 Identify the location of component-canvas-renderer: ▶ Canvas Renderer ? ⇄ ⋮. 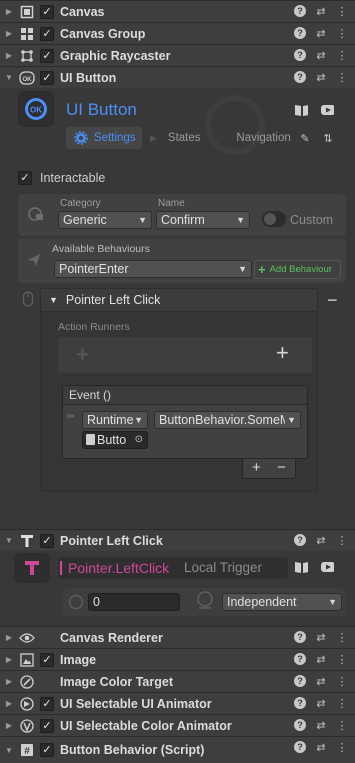
(177, 637).